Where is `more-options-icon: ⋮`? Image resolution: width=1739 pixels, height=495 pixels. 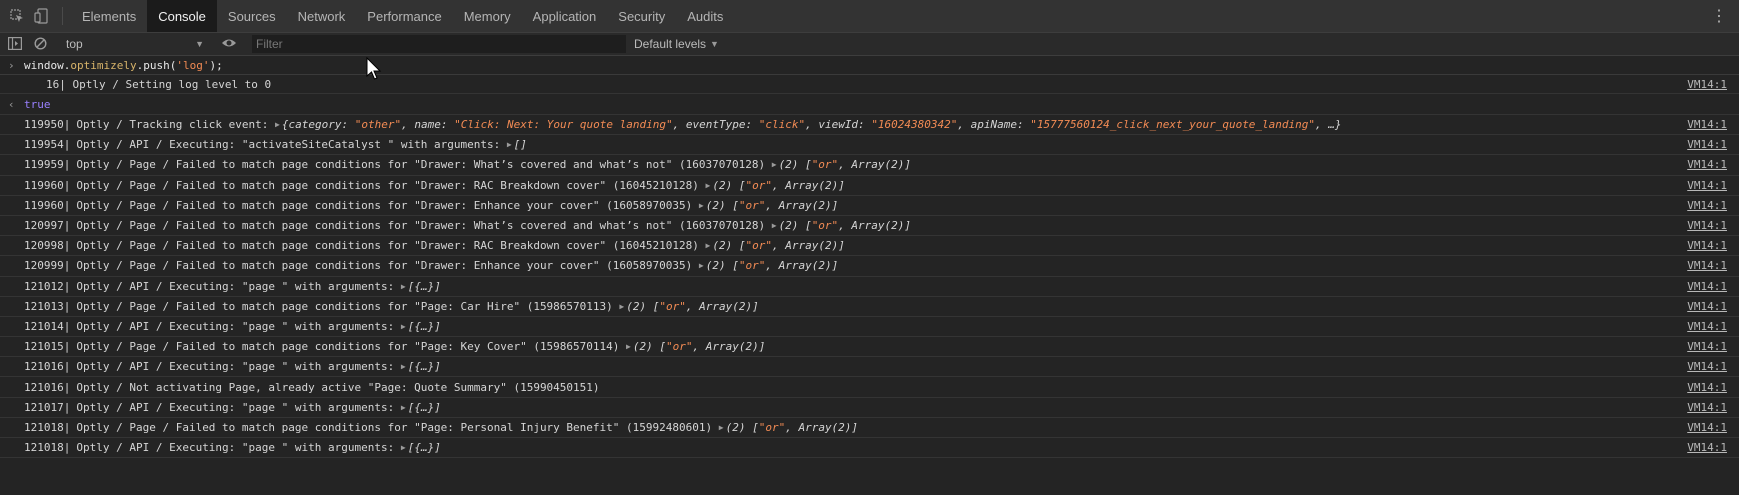 more-options-icon: ⋮ is located at coordinates (1719, 16).